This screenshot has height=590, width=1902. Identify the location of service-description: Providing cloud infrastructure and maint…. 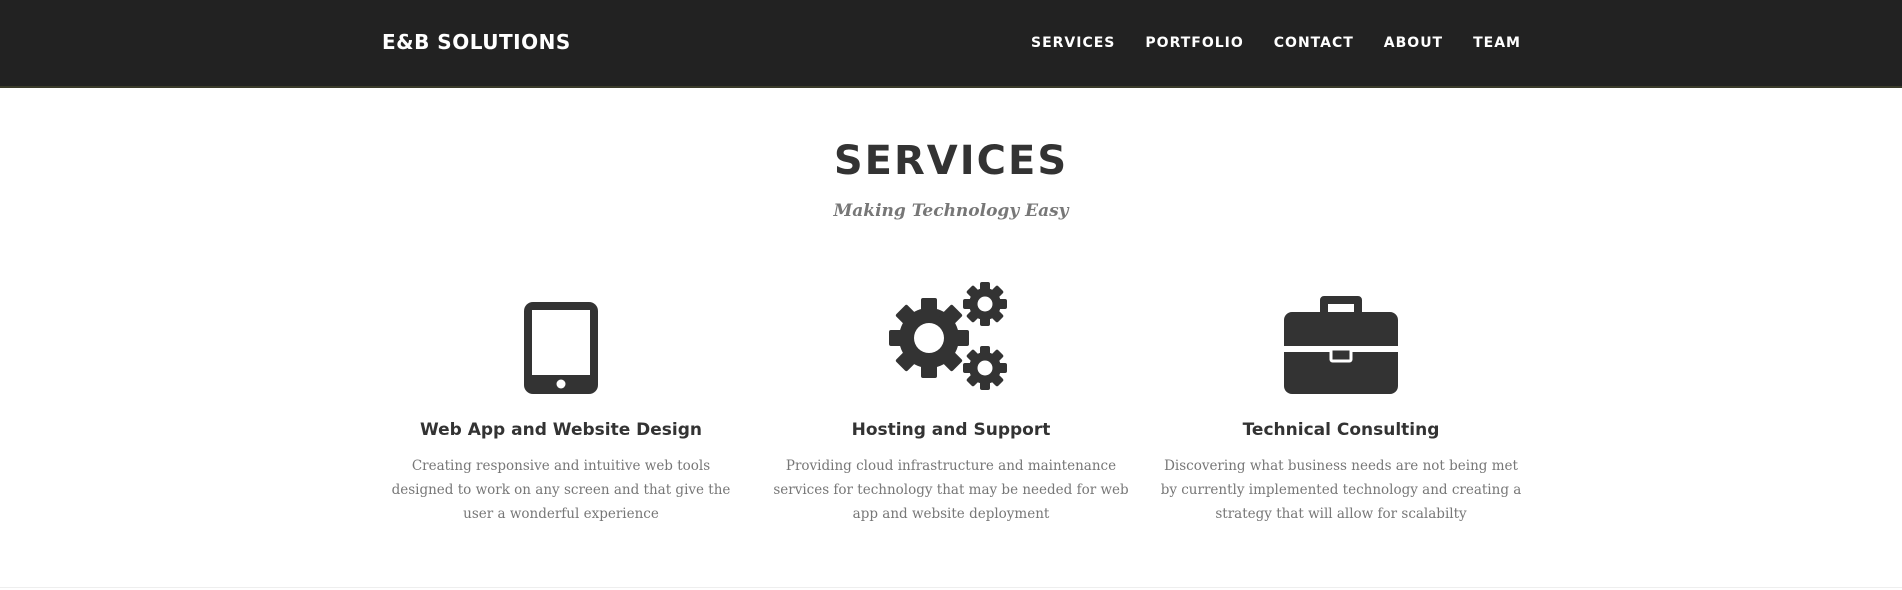
(951, 490).